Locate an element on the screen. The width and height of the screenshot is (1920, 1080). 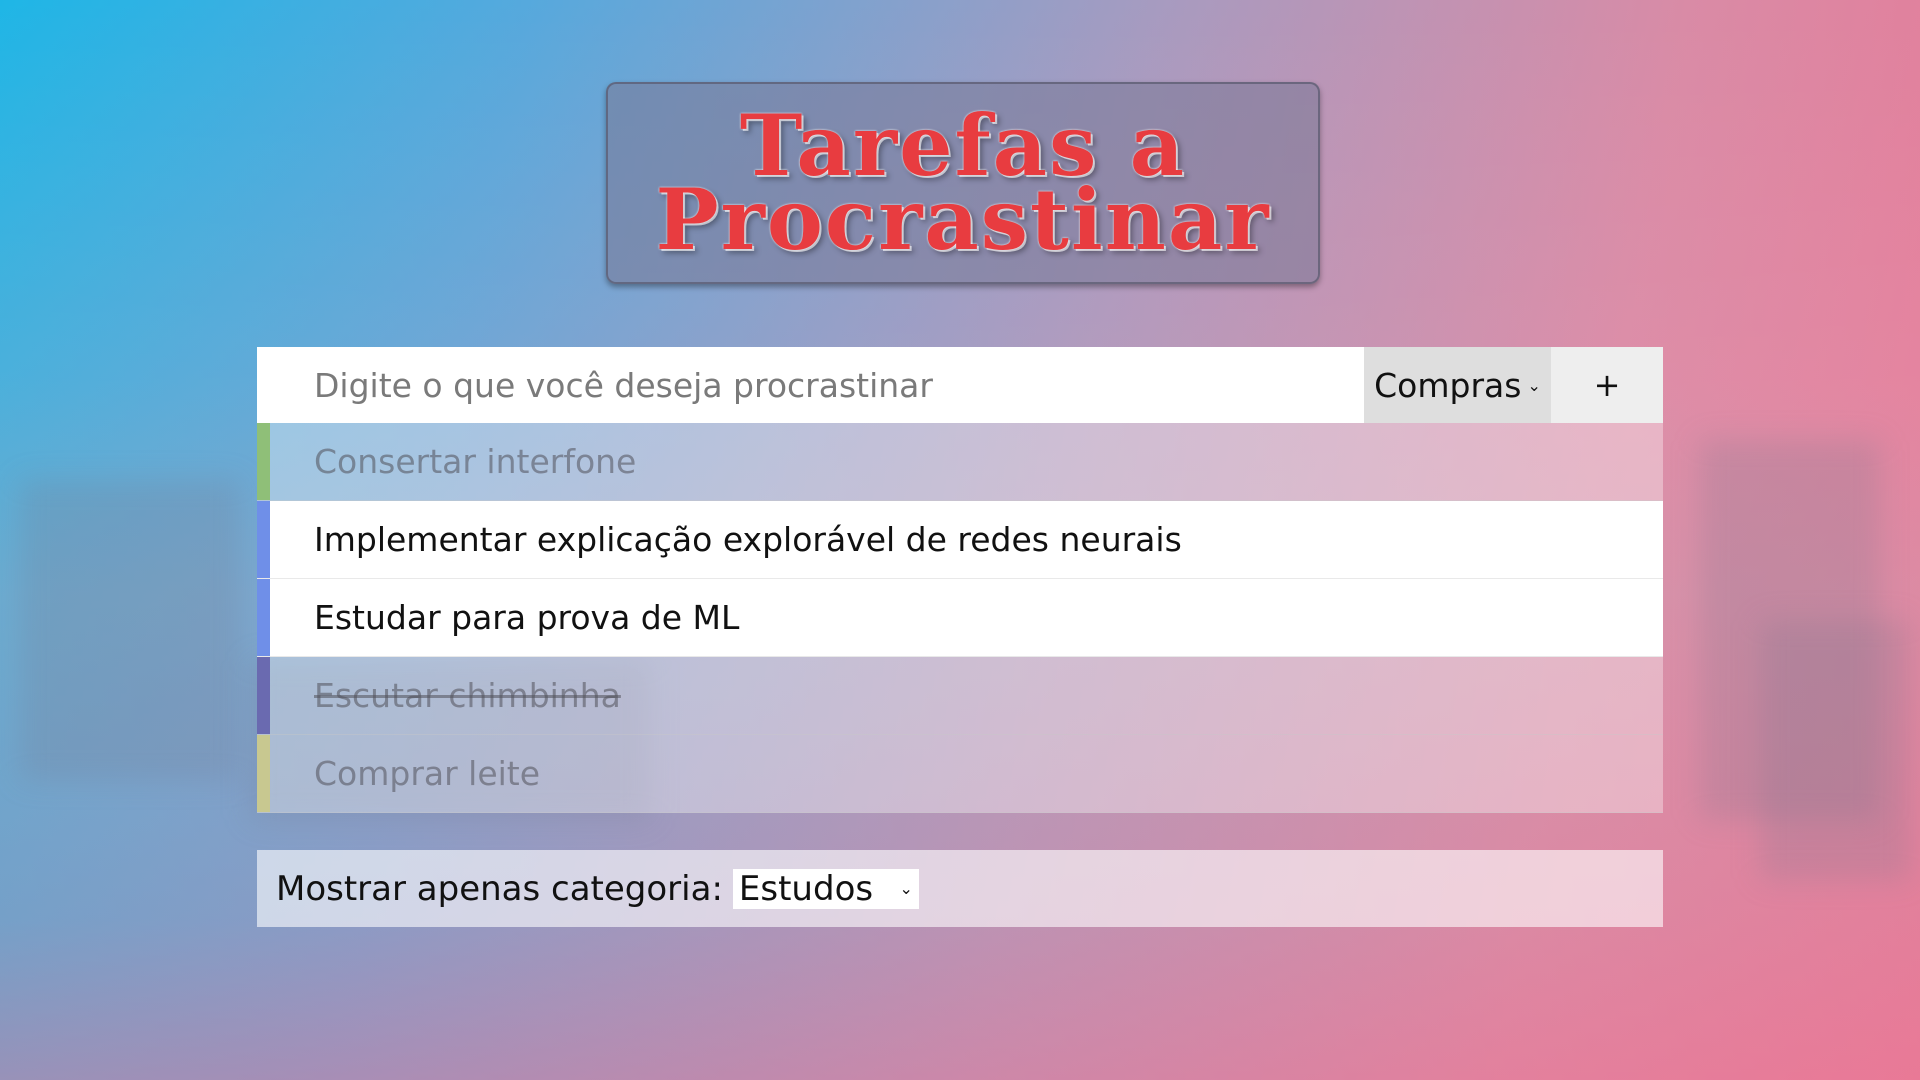
task-item: Estudar para prova de ML is located at coordinates (960, 618).